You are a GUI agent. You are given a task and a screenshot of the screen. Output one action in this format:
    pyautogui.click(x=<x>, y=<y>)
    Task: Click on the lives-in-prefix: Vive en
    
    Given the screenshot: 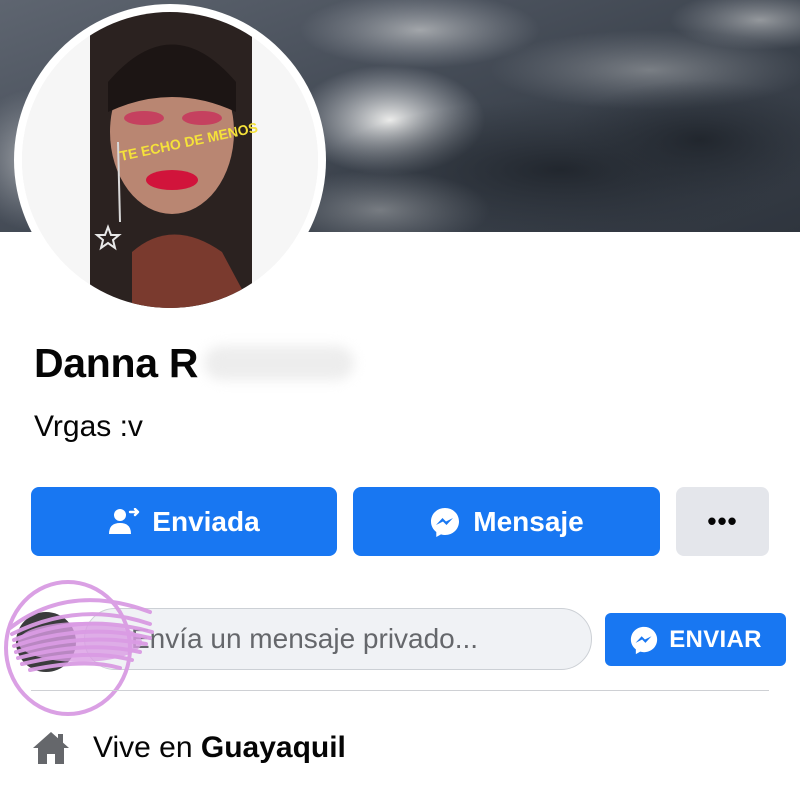 What is the action you would take?
    pyautogui.click(x=147, y=747)
    